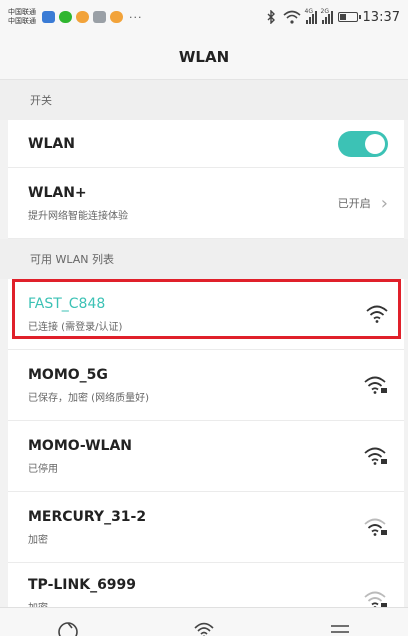  I want to click on page-title-bar: WLAN, so click(204, 57).